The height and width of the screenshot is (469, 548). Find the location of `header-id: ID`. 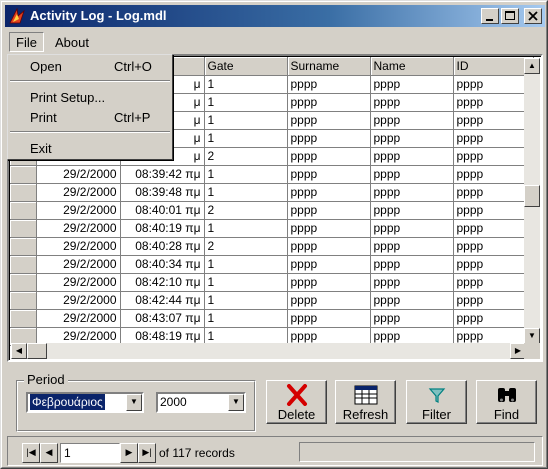

header-id: ID is located at coordinates (493, 66).